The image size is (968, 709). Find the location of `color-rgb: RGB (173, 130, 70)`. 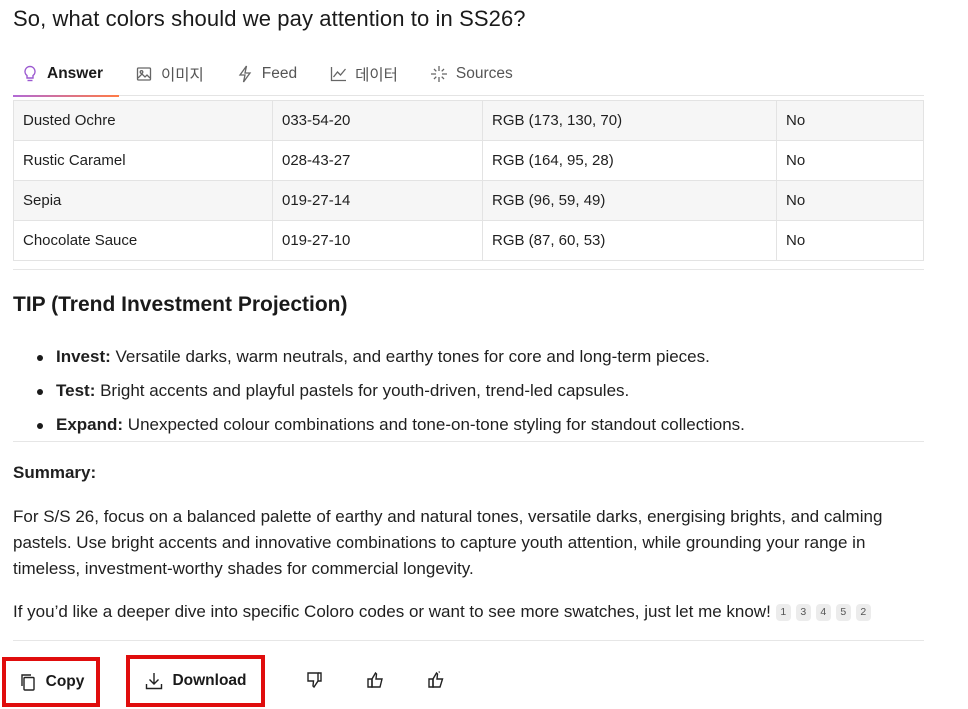

color-rgb: RGB (173, 130, 70) is located at coordinates (629, 120).